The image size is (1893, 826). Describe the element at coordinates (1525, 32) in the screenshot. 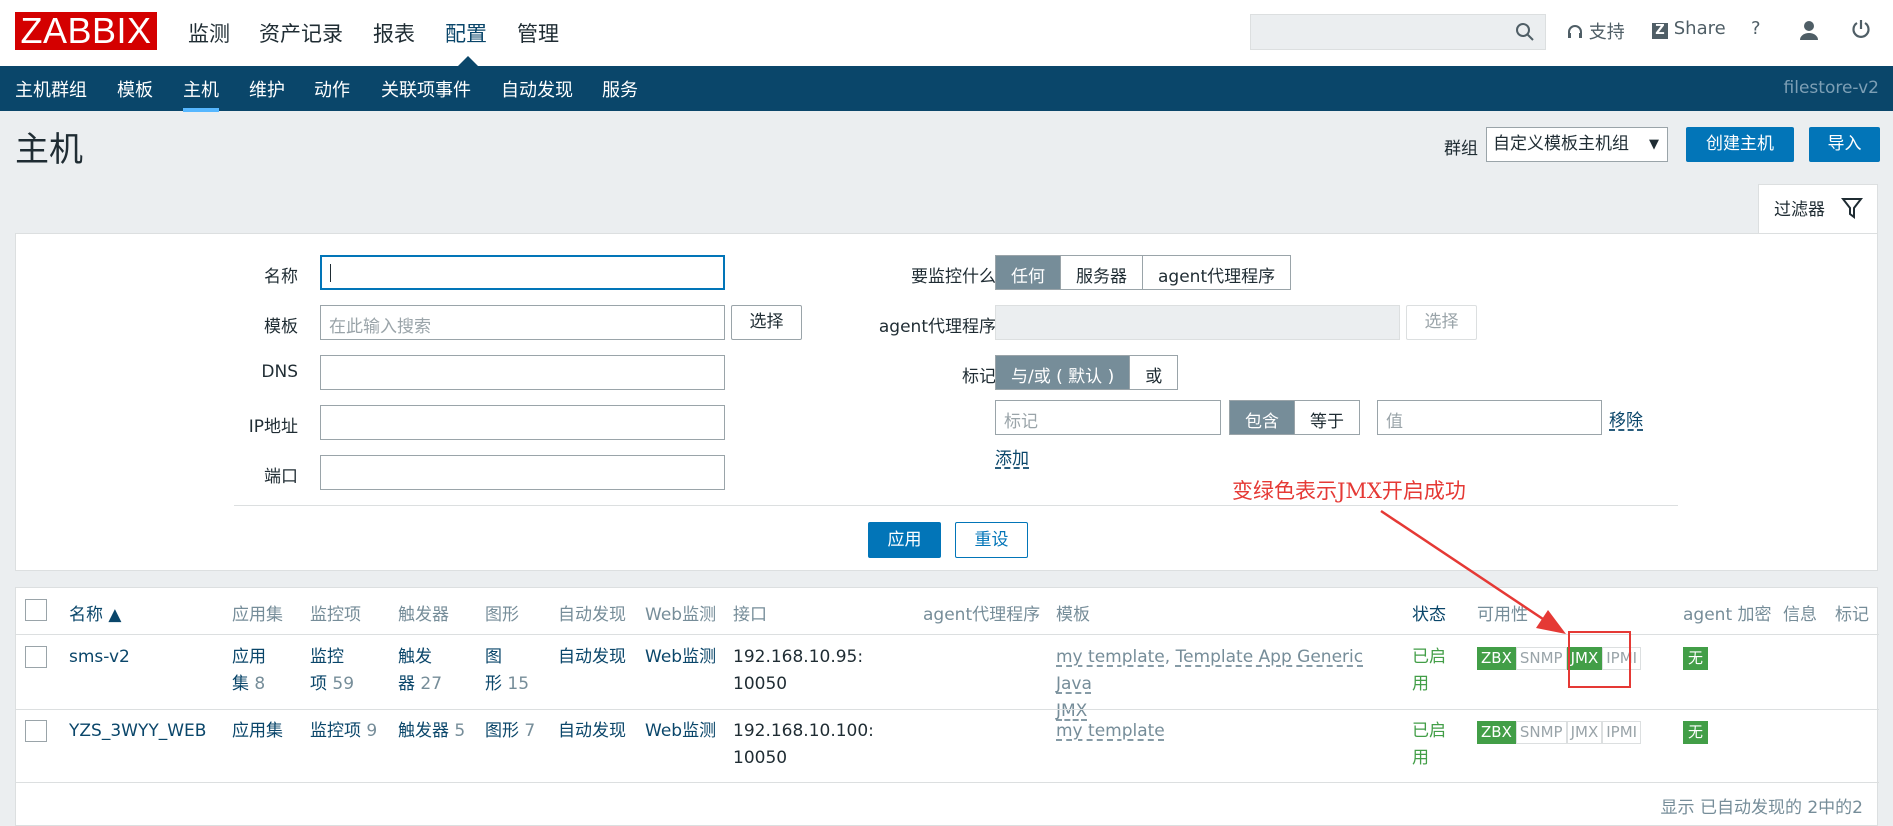

I see `search-icon` at that location.